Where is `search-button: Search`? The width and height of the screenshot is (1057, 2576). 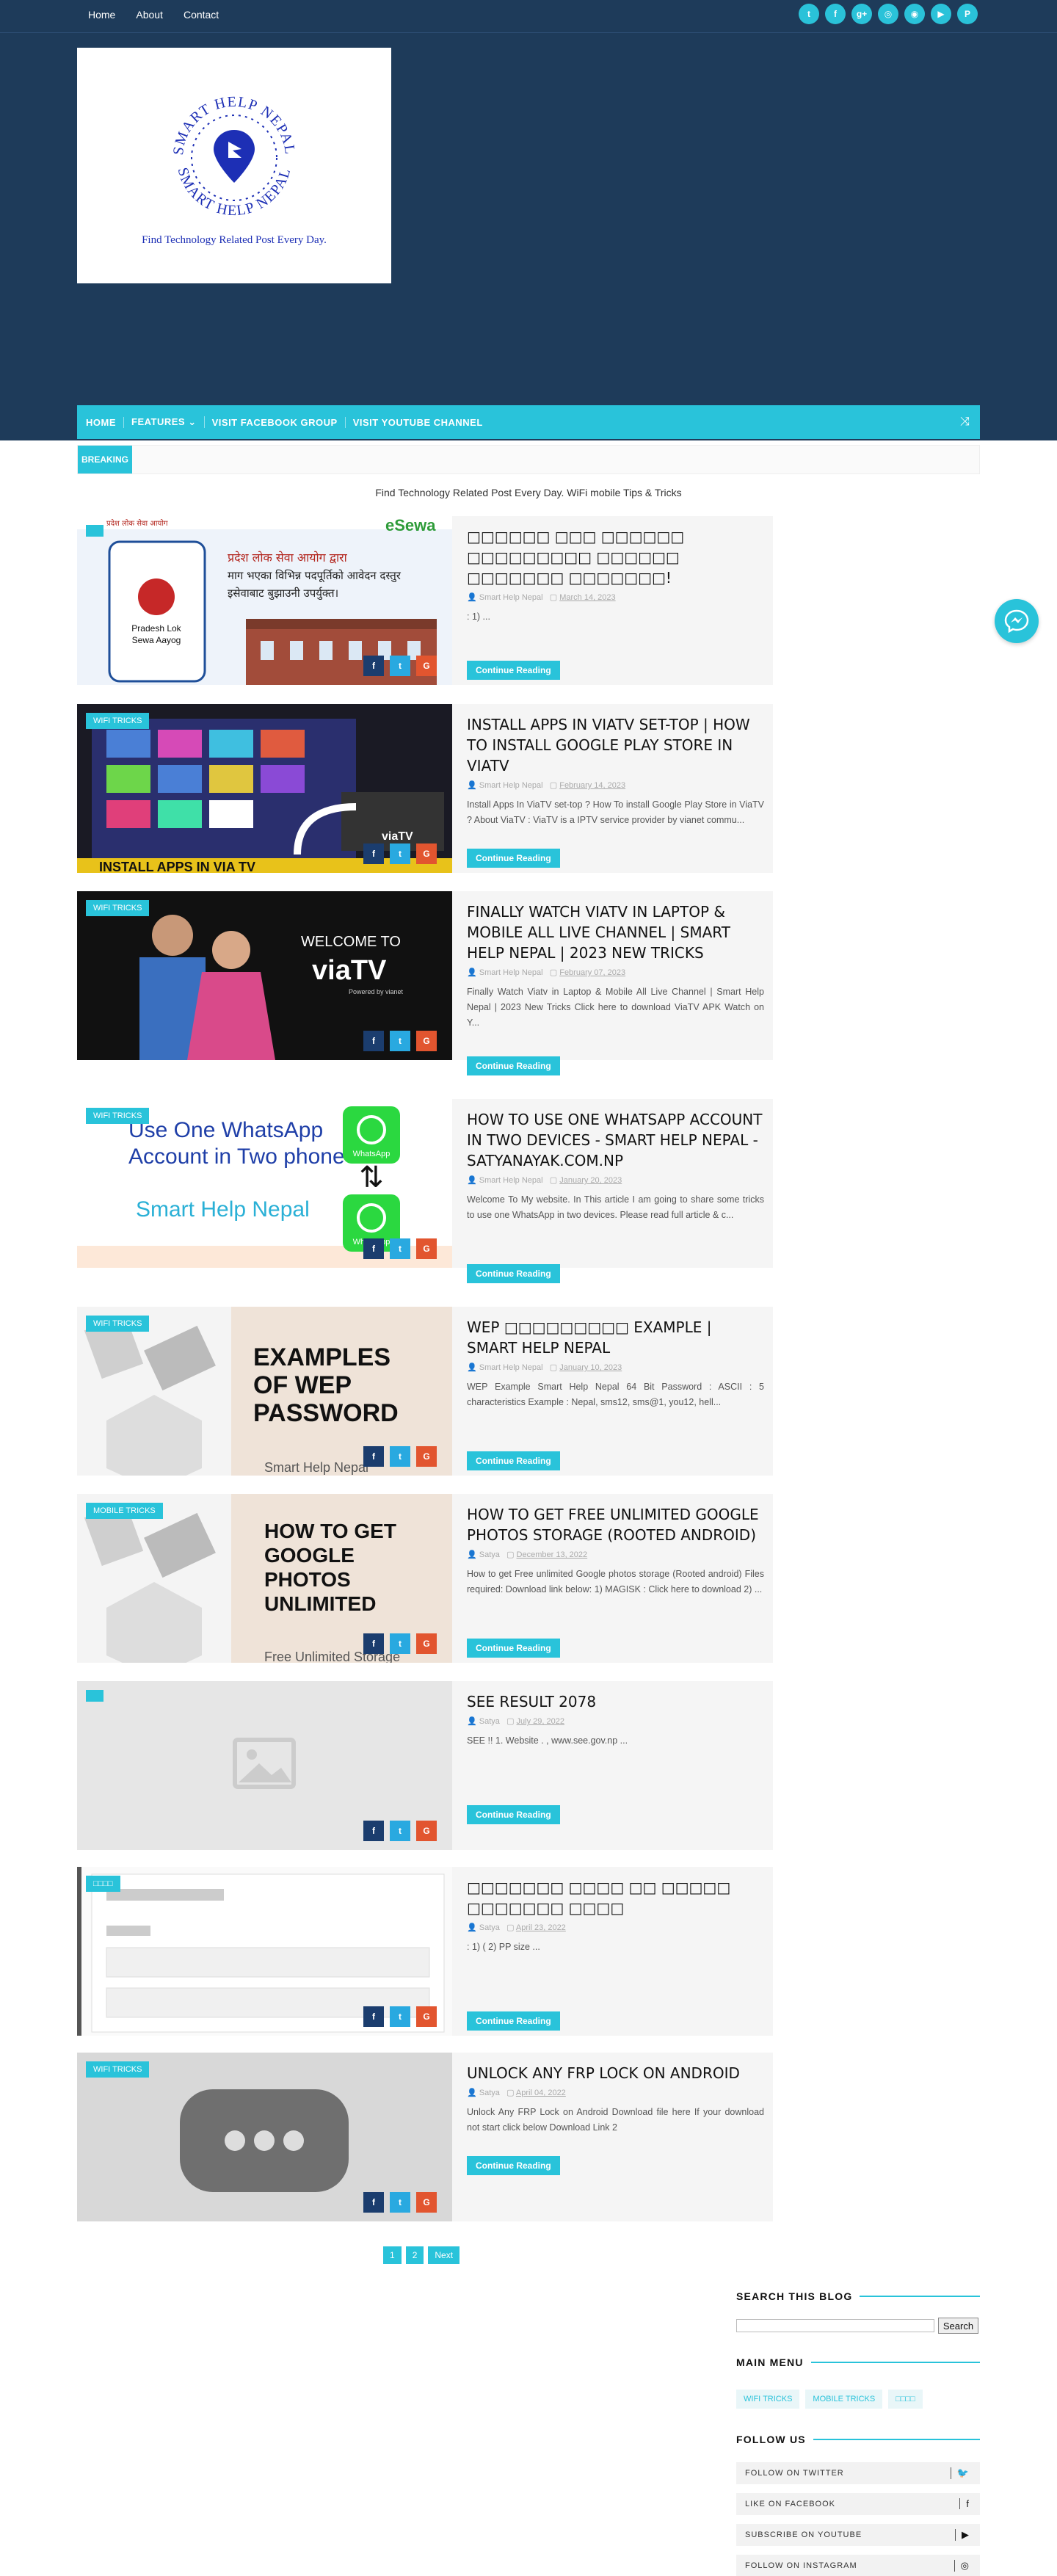 search-button: Search is located at coordinates (958, 2326).